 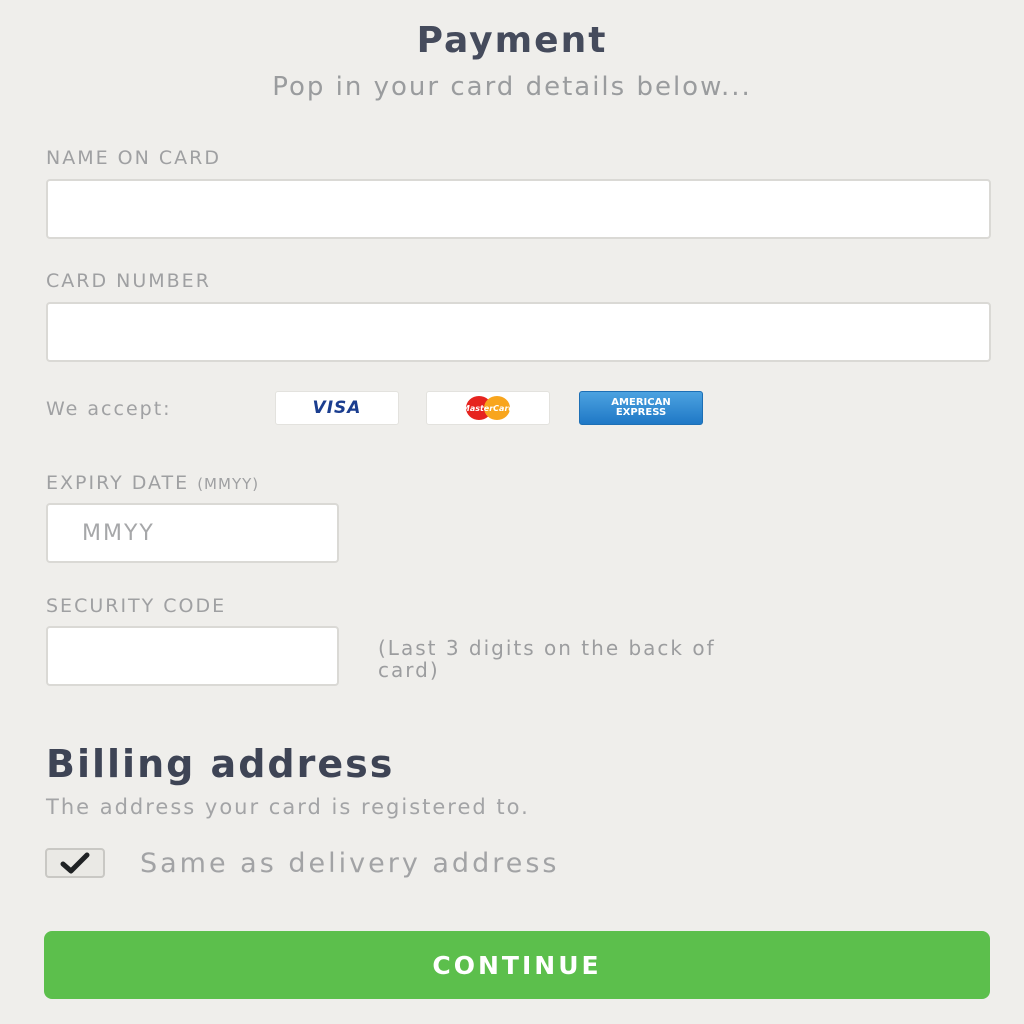 I want to click on security-code-input, so click(x=192, y=656).